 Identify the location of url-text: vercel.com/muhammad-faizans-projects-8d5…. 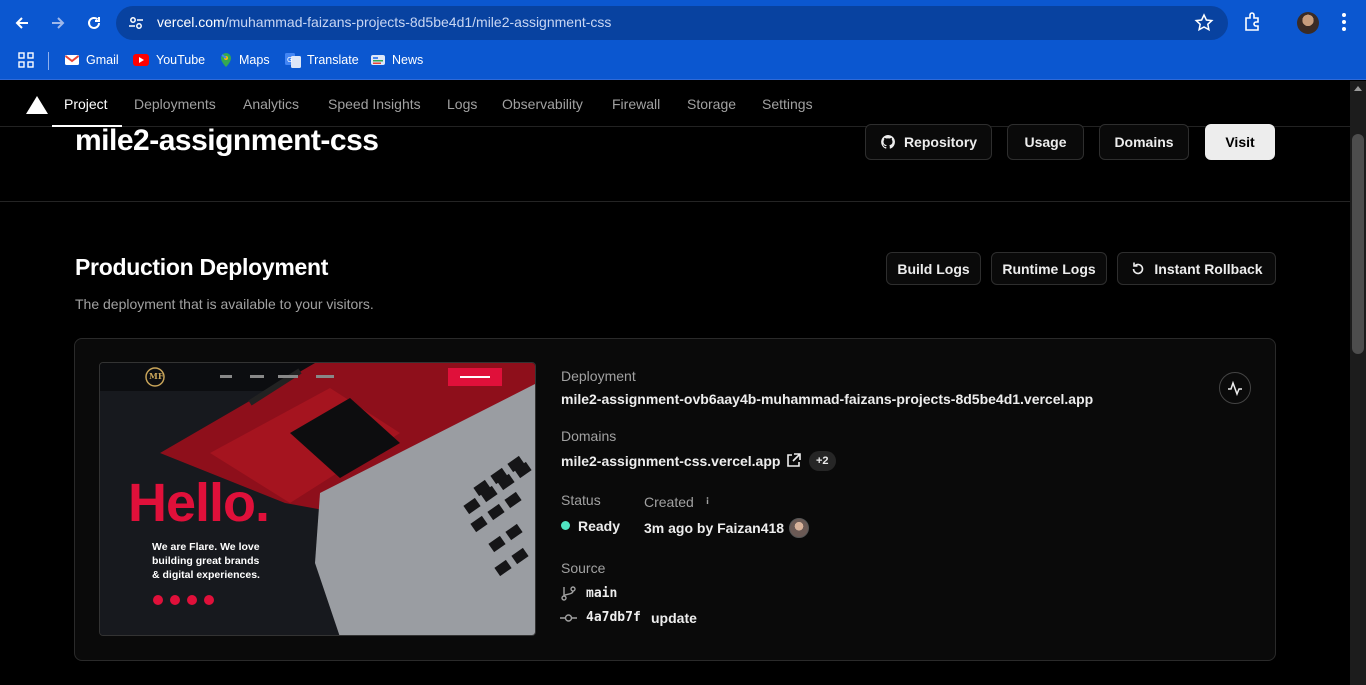
(384, 22).